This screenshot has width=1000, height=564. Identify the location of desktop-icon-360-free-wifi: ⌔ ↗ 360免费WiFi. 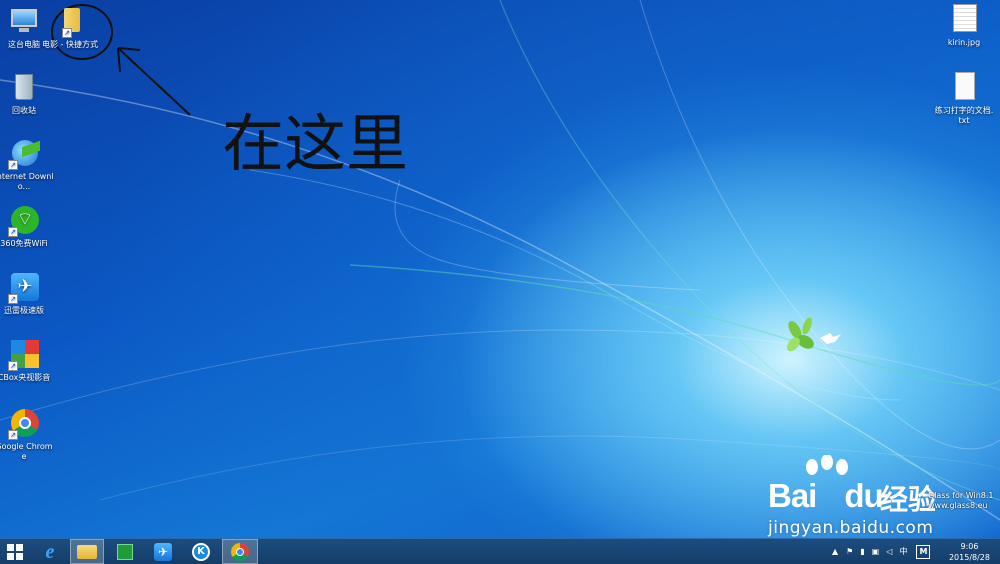
(27, 227).